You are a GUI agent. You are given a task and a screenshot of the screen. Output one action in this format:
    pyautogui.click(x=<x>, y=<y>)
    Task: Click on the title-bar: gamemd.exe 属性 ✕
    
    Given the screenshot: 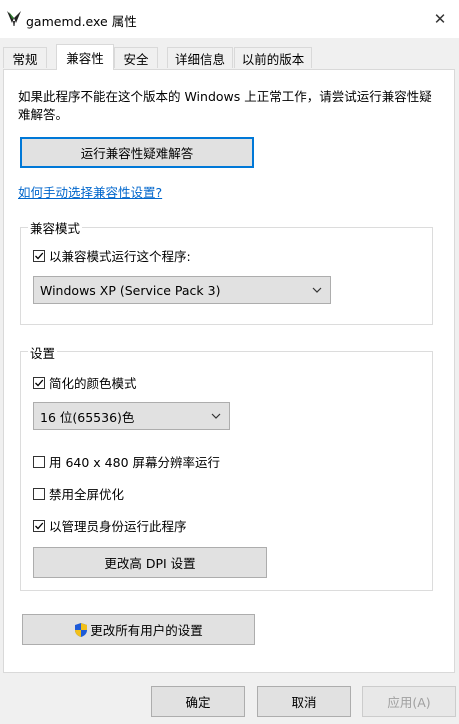 What is the action you would take?
    pyautogui.click(x=229, y=19)
    